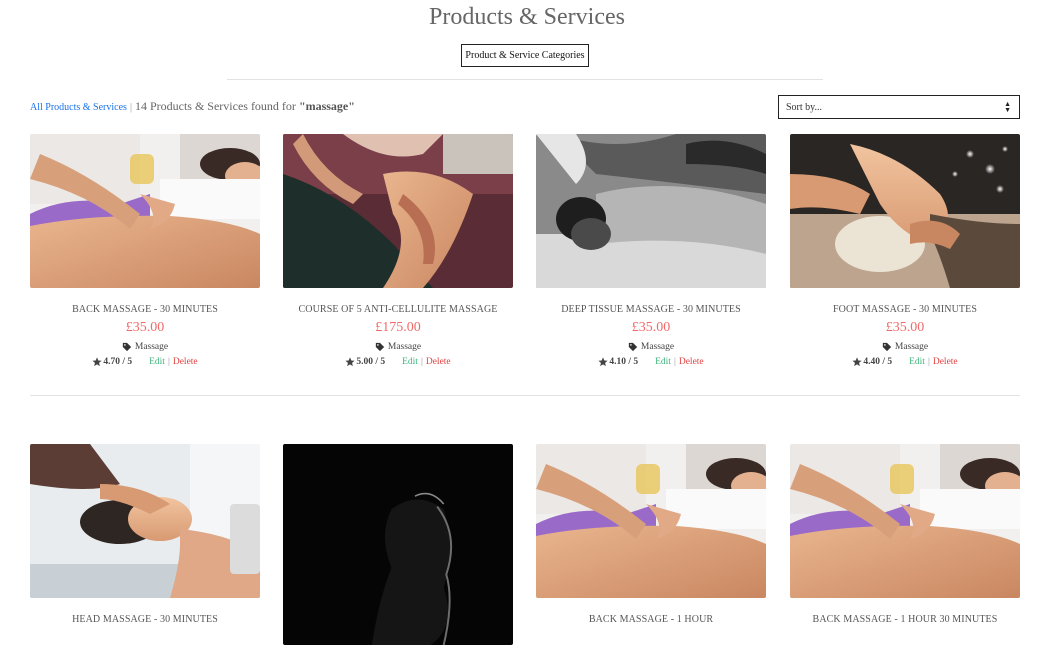  I want to click on product-name: FOOT MASSAGE - 30 MINUTES, so click(905, 309).